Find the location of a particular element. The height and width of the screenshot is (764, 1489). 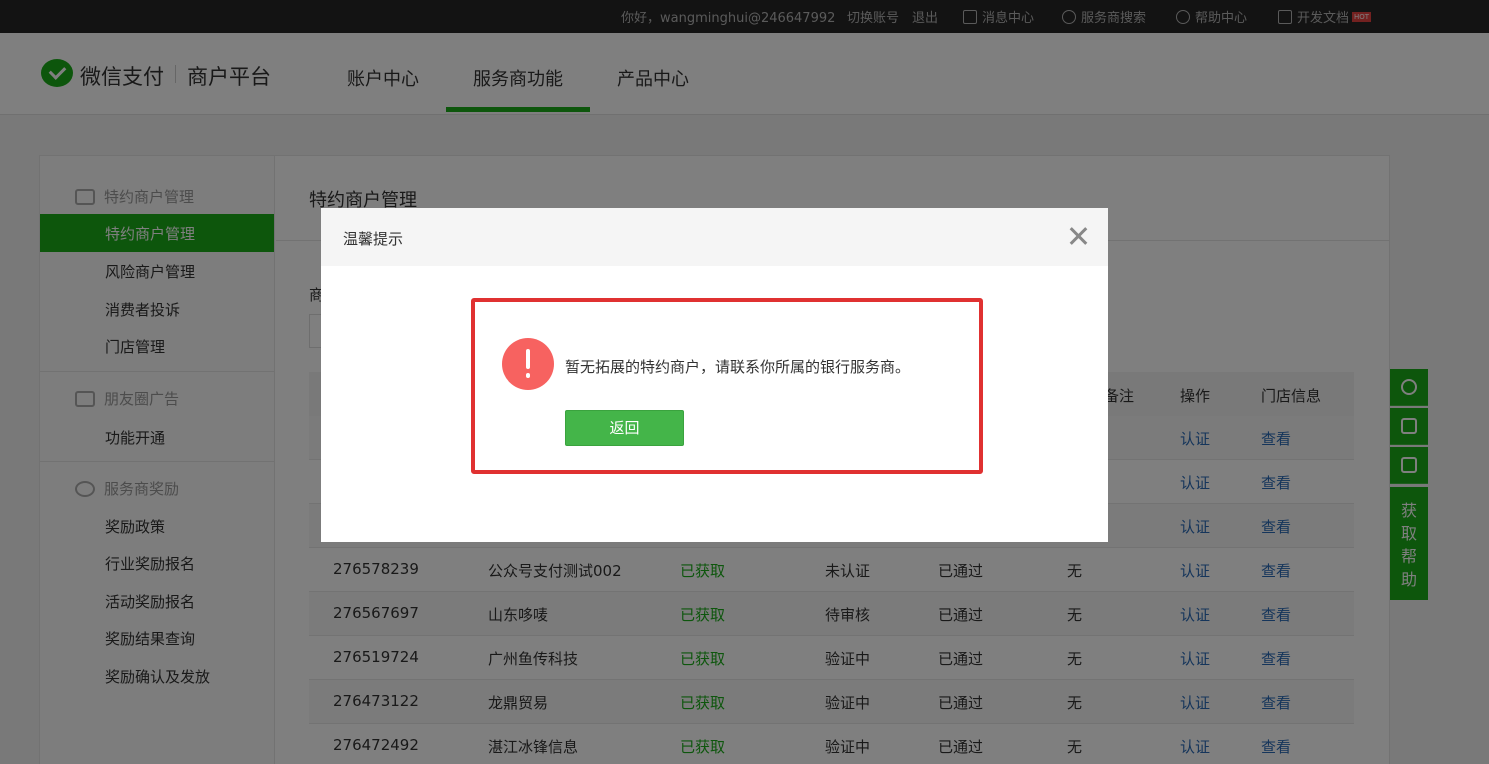

warning-icon is located at coordinates (528, 364).